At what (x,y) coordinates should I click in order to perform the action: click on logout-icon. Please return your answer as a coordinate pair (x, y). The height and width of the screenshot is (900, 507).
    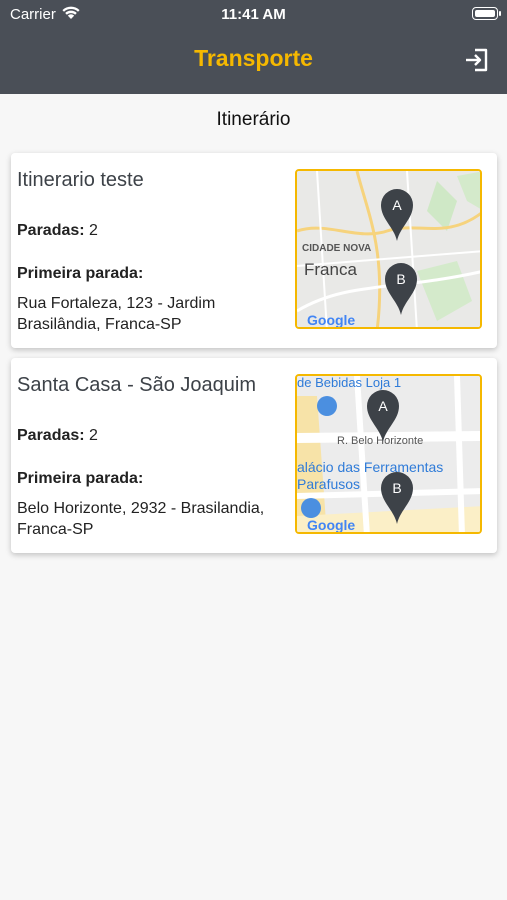
    Looking at the image, I should click on (477, 60).